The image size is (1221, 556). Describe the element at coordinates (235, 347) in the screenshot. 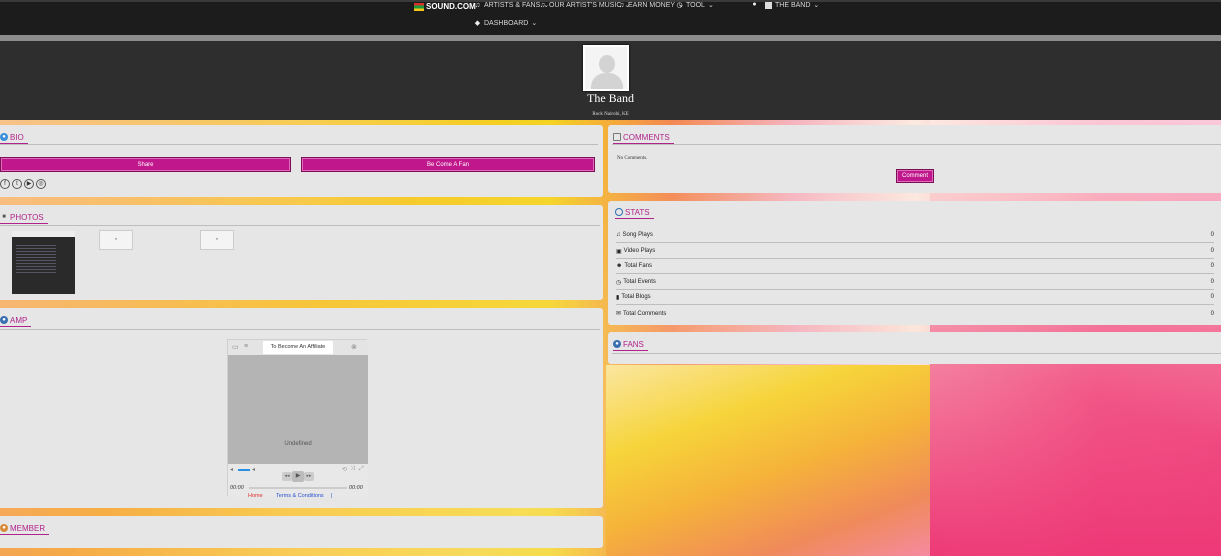

I see `window-icon: ▭` at that location.